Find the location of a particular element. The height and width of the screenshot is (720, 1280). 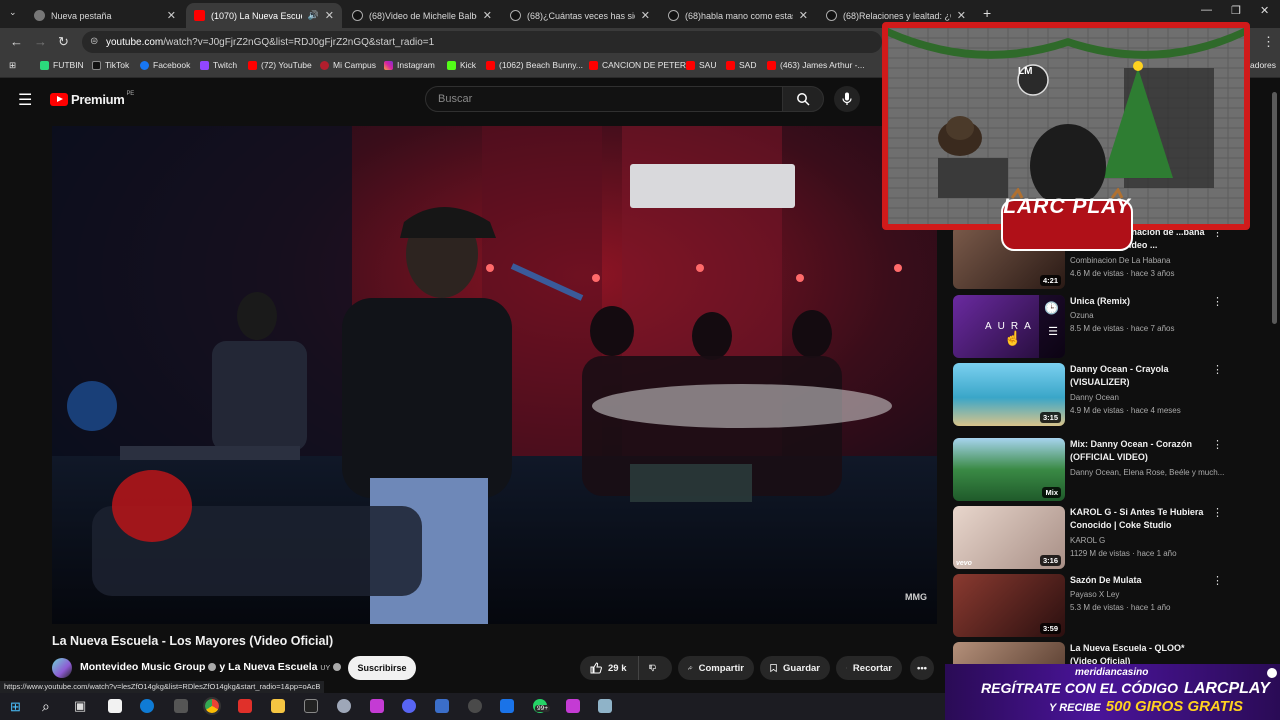

discord-icon is located at coordinates (409, 706).